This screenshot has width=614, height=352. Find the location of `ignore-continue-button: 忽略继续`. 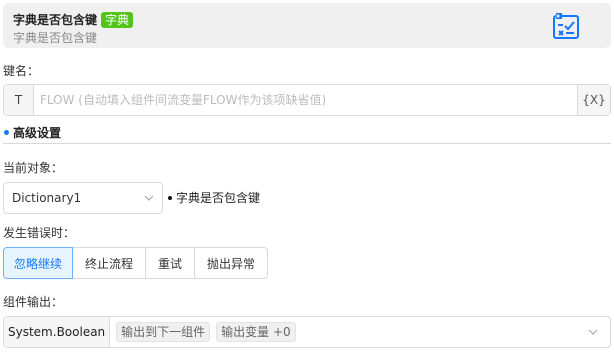

ignore-continue-button: 忽略继续 is located at coordinates (38, 263).